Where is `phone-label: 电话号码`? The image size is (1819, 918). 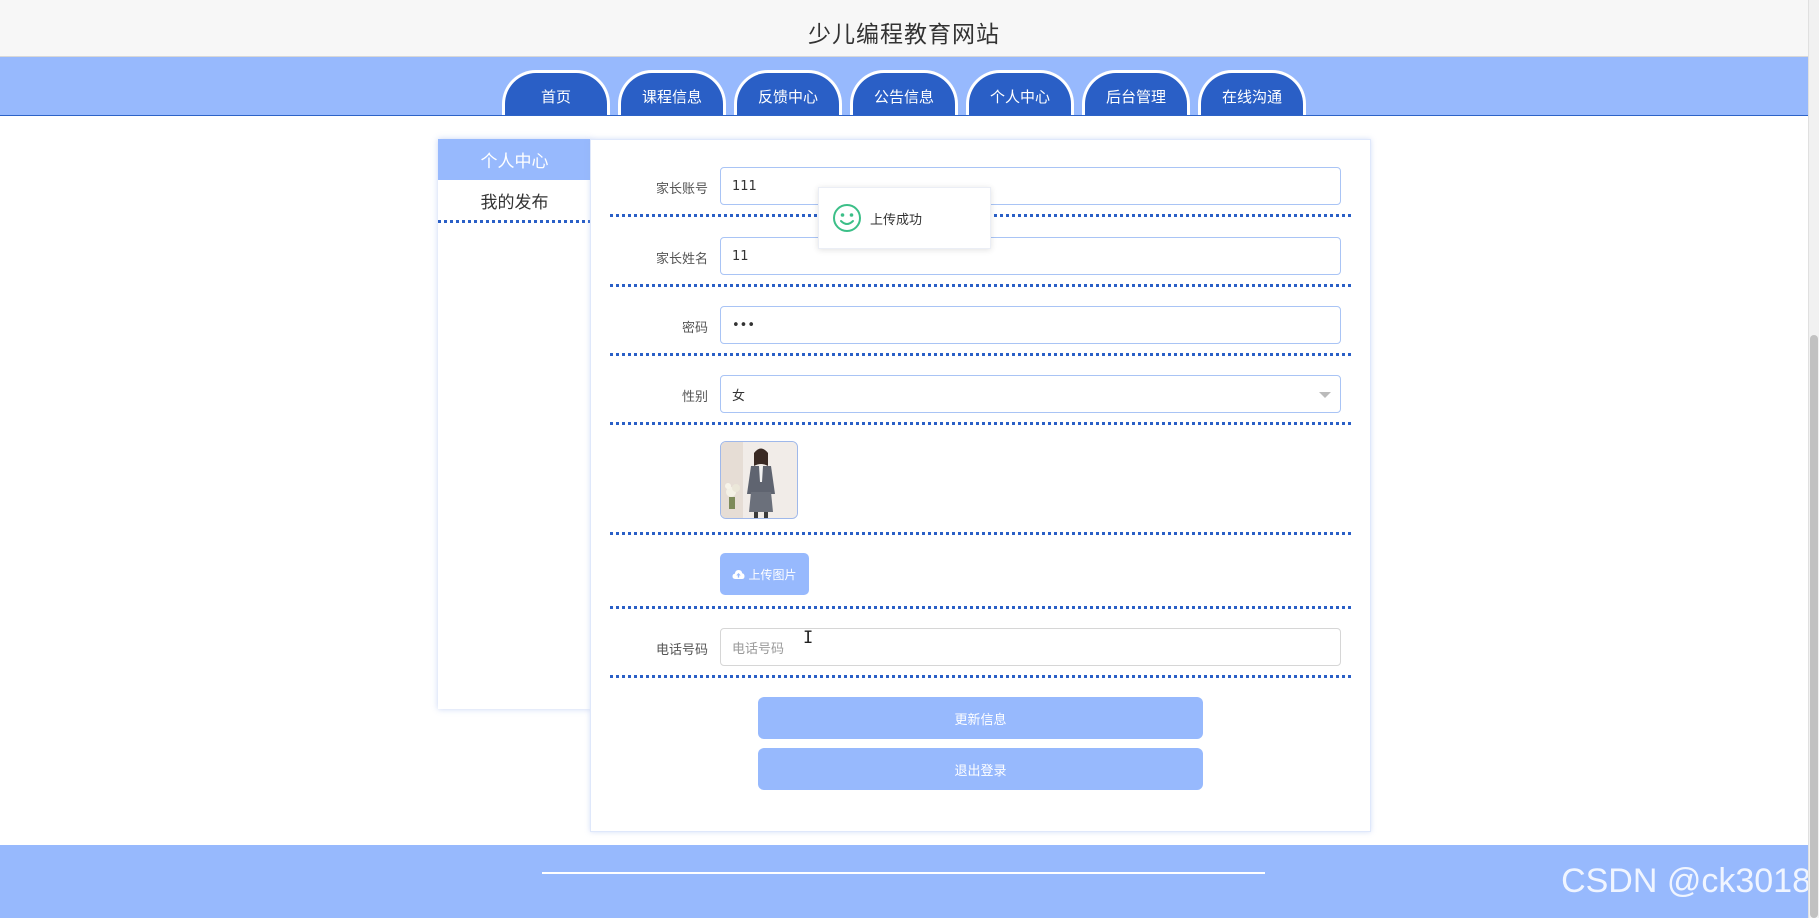
phone-label: 电话号码 is located at coordinates (681, 650).